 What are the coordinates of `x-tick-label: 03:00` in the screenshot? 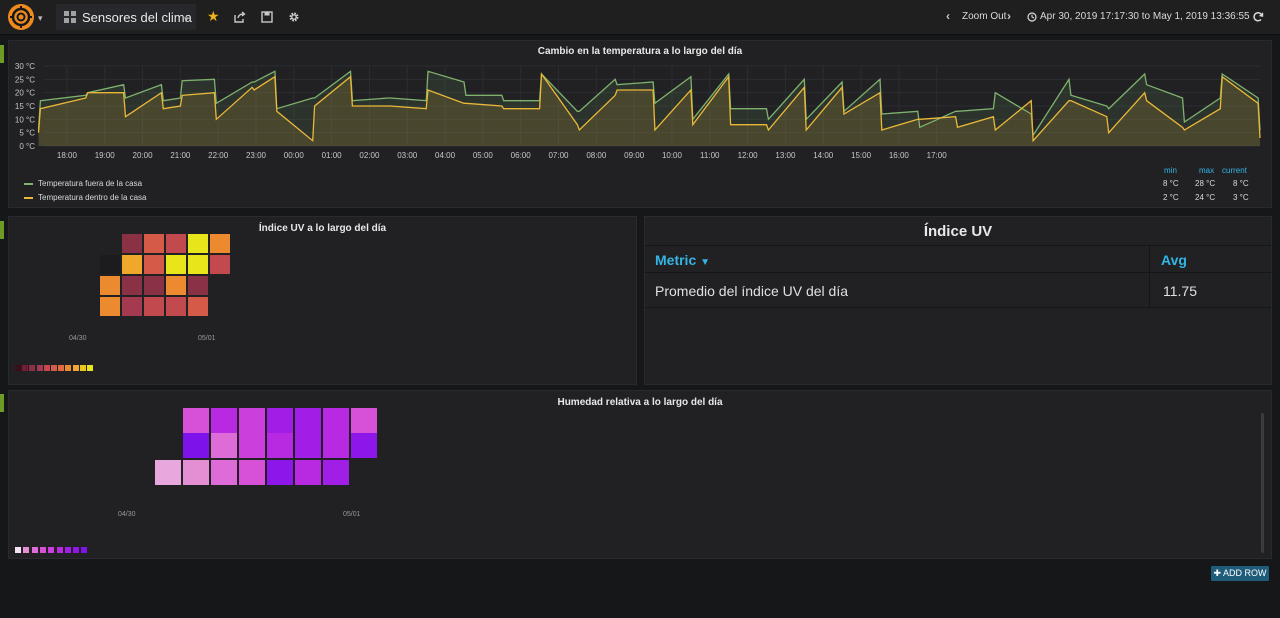 It's located at (407, 155).